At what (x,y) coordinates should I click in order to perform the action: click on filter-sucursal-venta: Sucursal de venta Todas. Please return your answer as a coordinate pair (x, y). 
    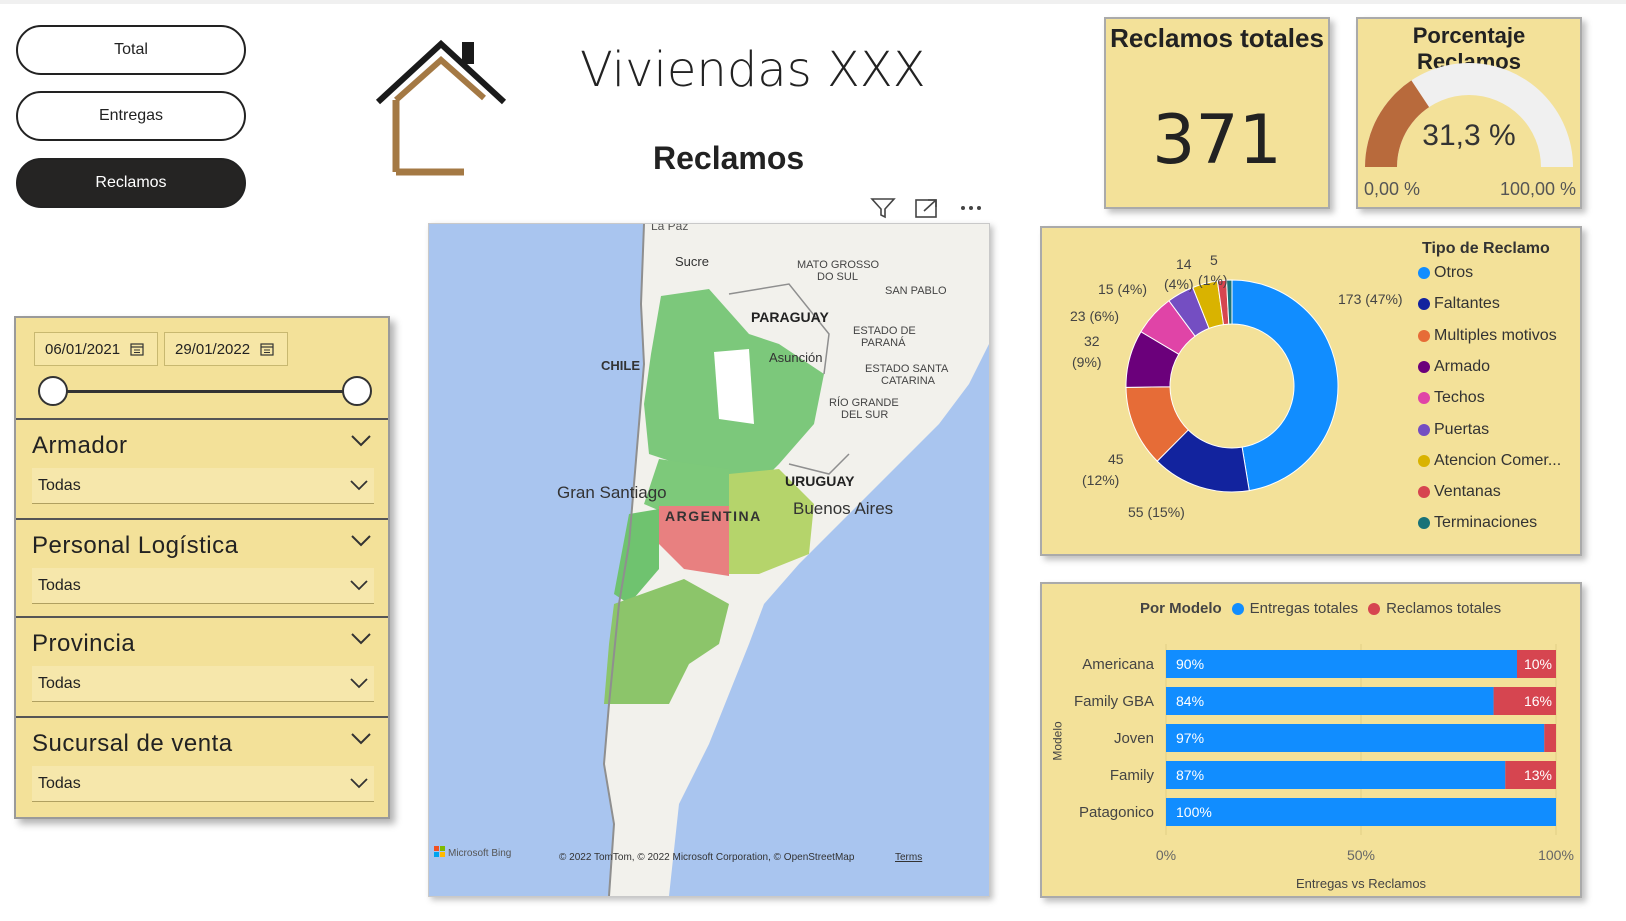
    Looking at the image, I should click on (202, 766).